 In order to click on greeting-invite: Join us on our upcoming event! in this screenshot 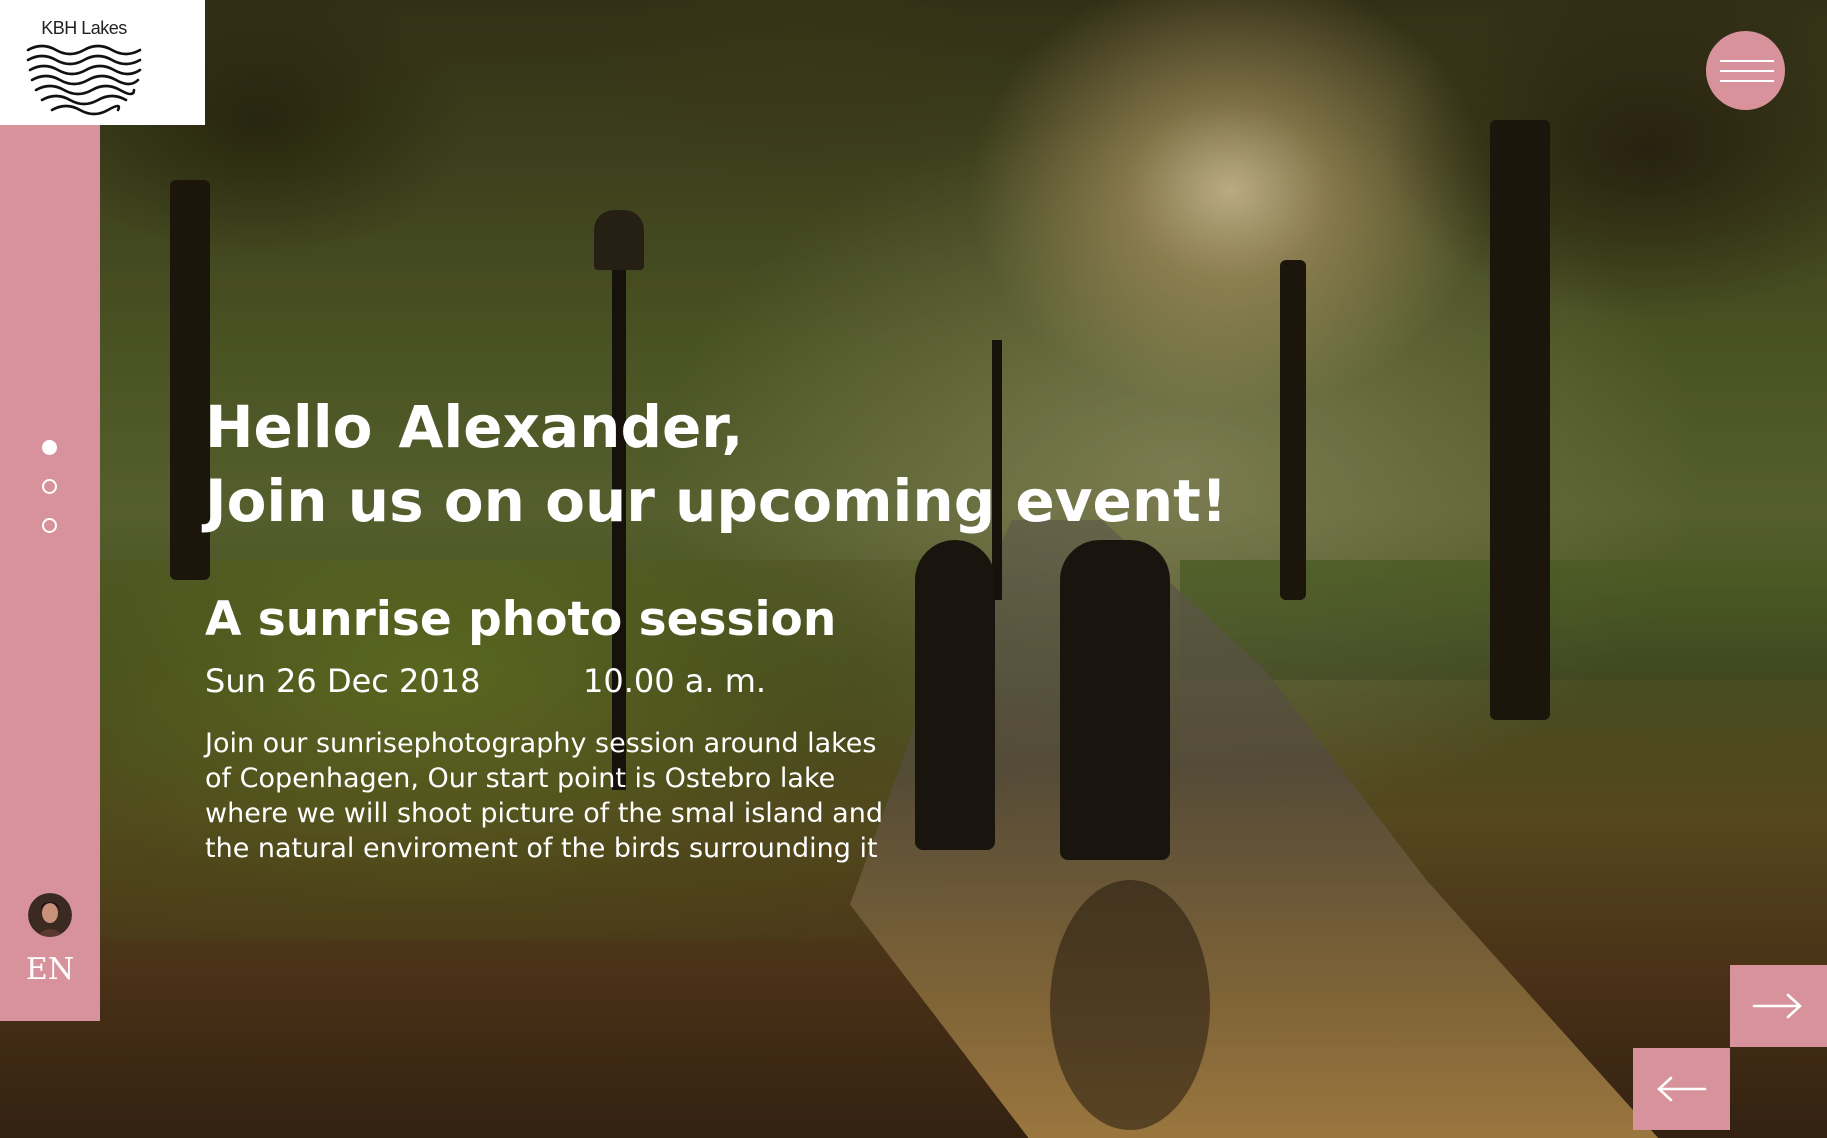, I will do `click(716, 501)`.